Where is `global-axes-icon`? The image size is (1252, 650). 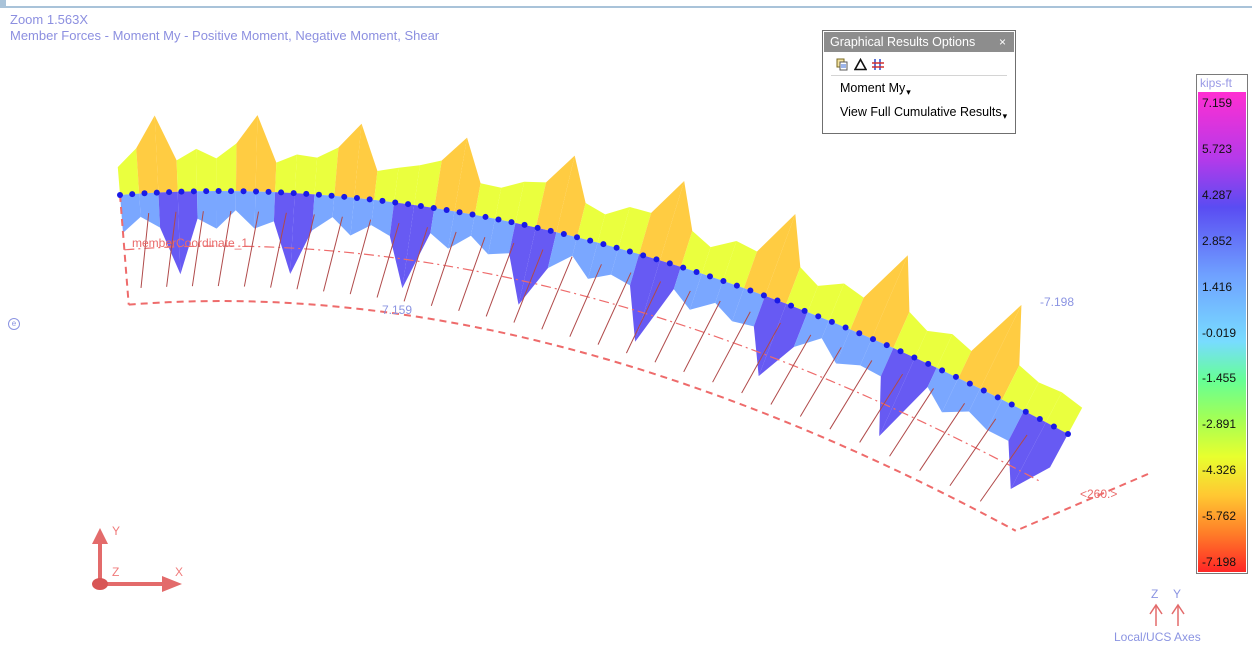
global-axes-icon is located at coordinates (137, 560).